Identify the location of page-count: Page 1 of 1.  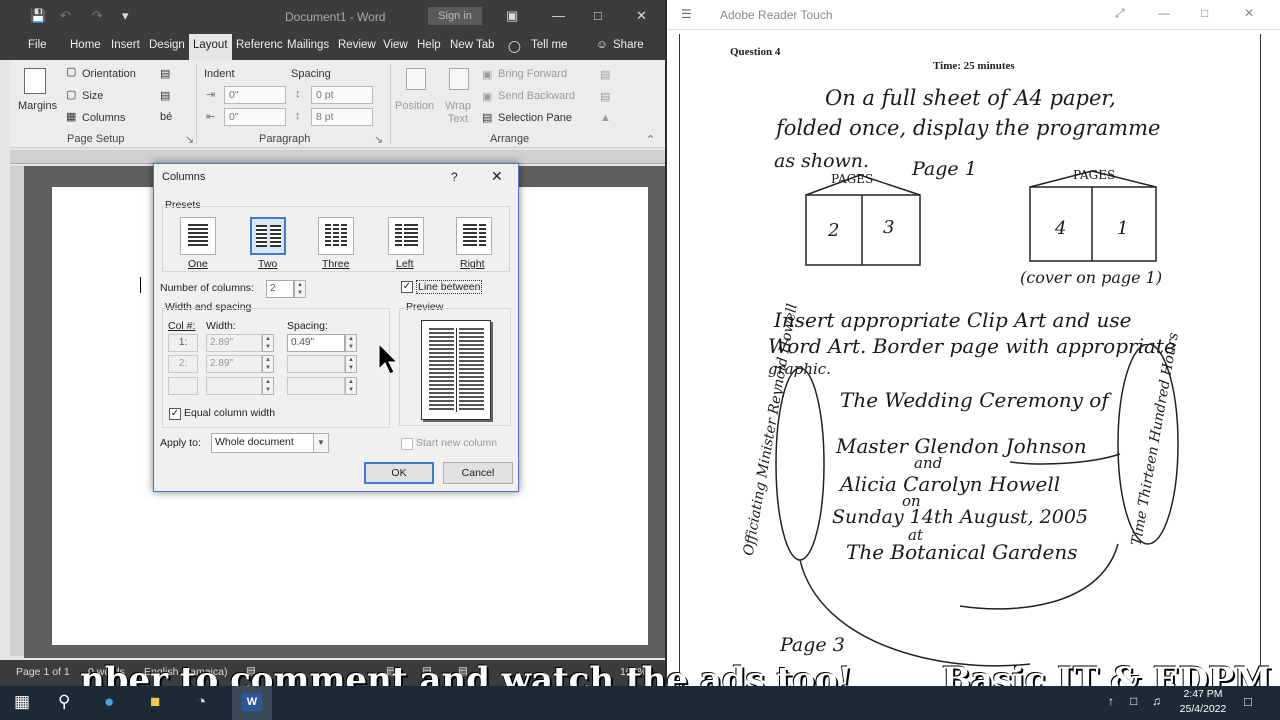
(43, 672).